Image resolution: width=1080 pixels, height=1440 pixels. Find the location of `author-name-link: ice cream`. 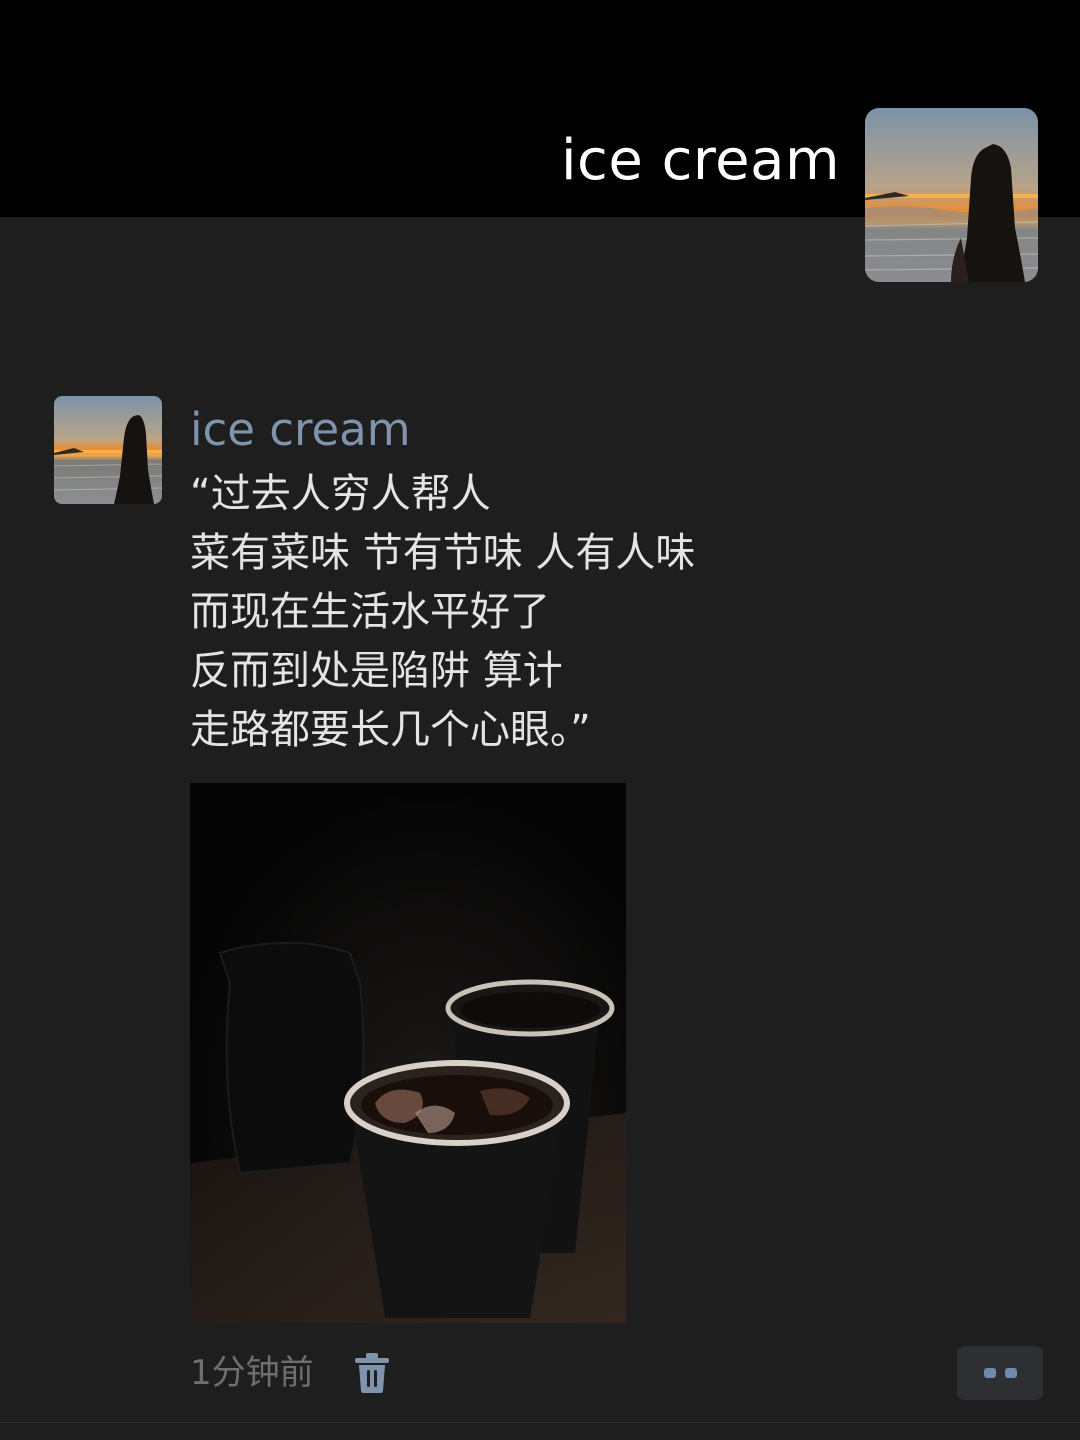

author-name-link: ice cream is located at coordinates (300, 430).